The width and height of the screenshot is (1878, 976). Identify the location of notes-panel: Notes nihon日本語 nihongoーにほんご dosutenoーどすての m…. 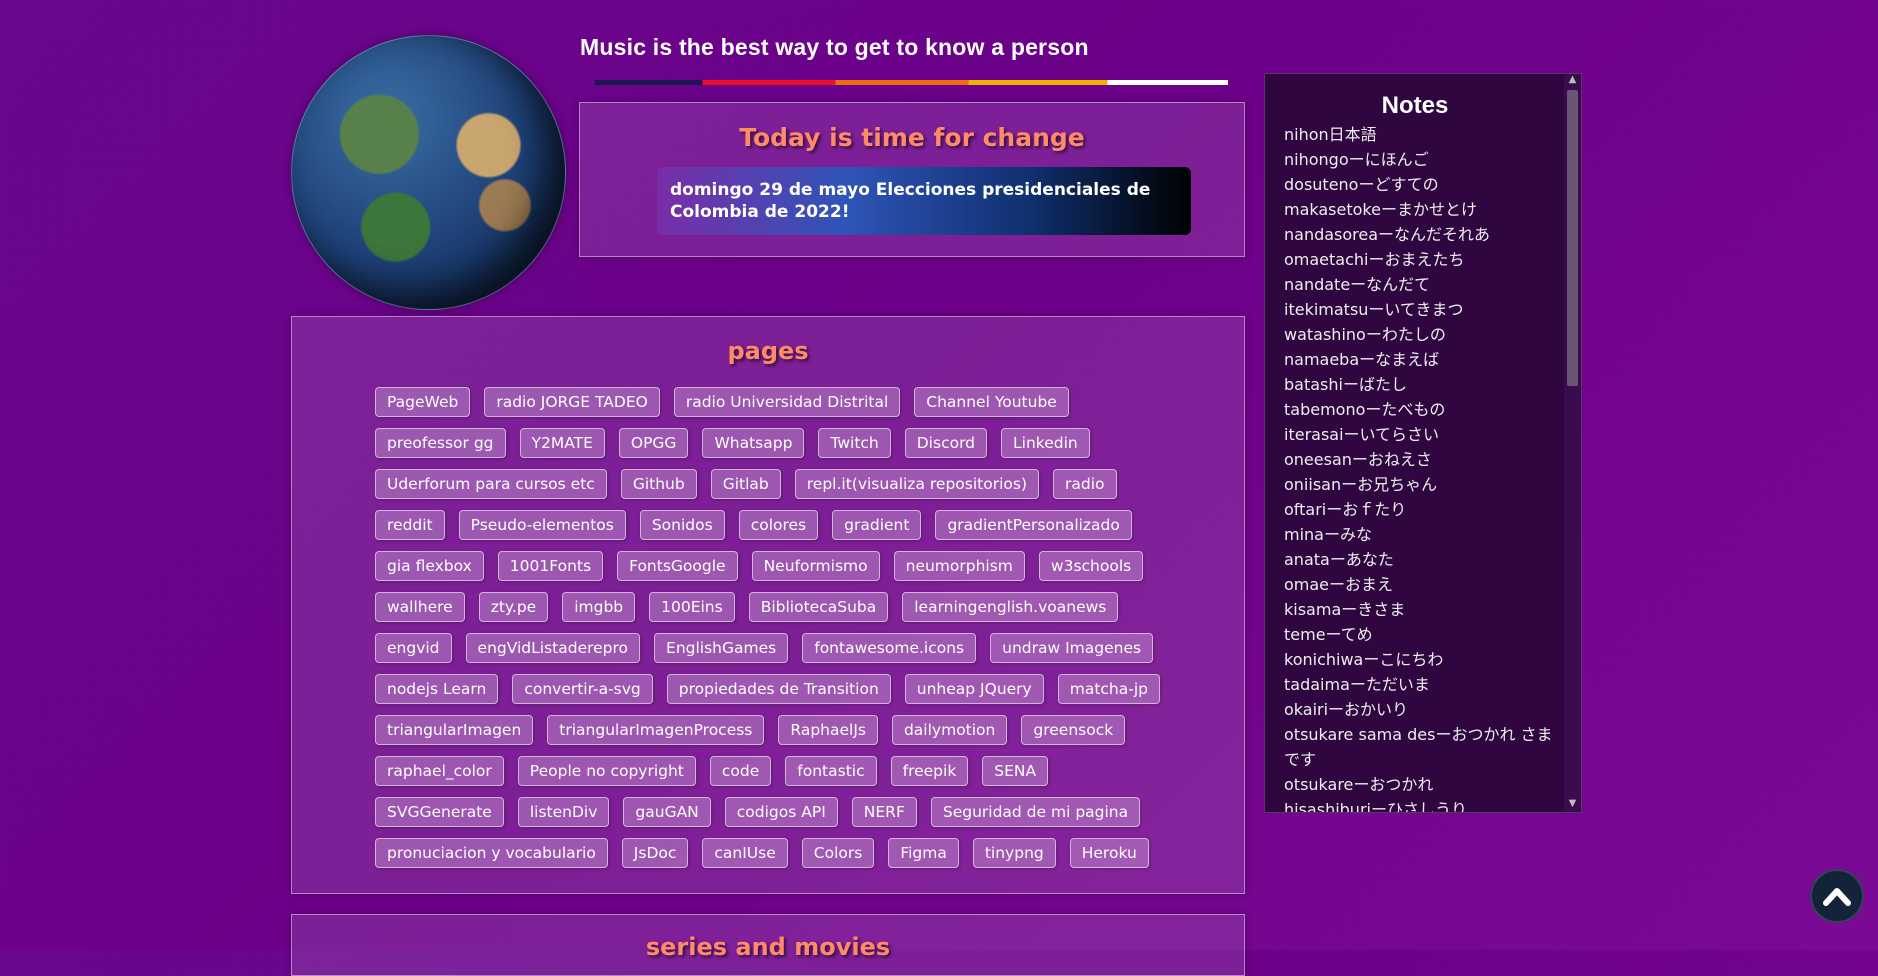
(1423, 443).